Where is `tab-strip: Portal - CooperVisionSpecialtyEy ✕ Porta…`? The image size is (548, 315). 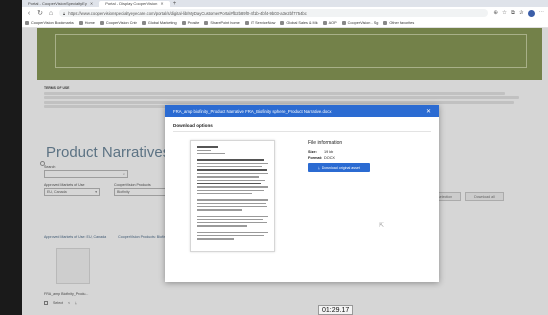 tab-strip: Portal - CooperVisionSpecialtyEy ✕ Porta… is located at coordinates (285, 3).